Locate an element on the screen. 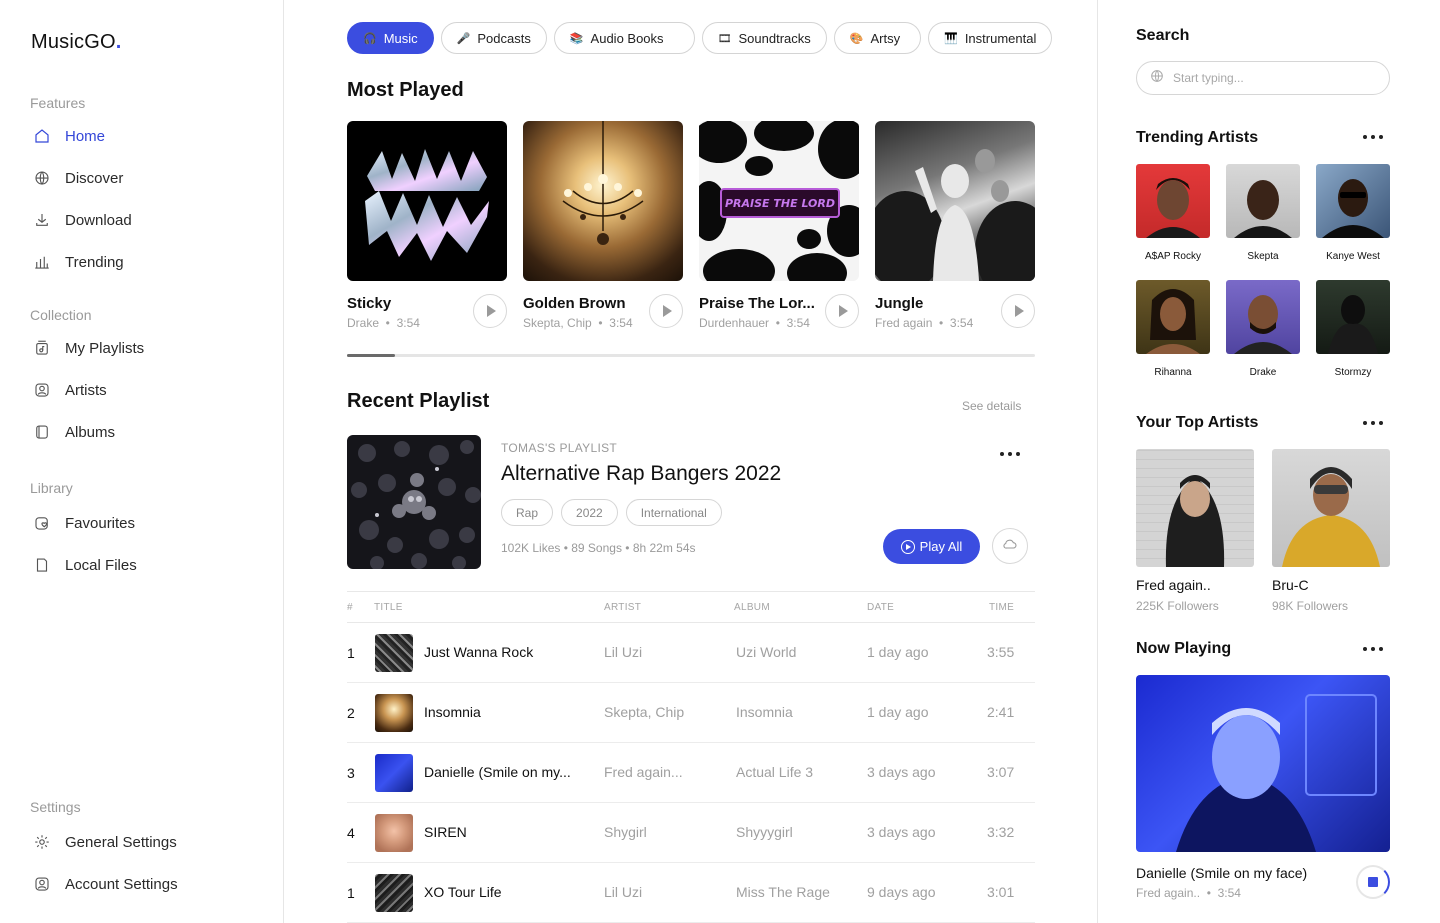  playlist-more-icon is located at coordinates (1010, 454).